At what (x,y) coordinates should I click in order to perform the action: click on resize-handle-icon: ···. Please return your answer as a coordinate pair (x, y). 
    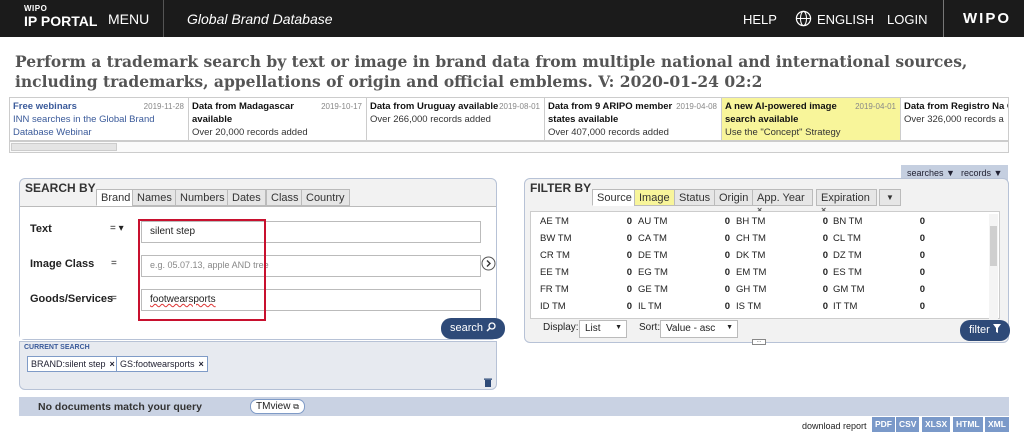
    Looking at the image, I should click on (759, 342).